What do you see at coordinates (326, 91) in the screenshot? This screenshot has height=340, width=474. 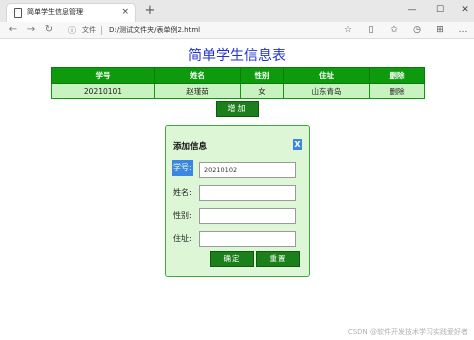 I see `cell-address: 山东青岛` at bounding box center [326, 91].